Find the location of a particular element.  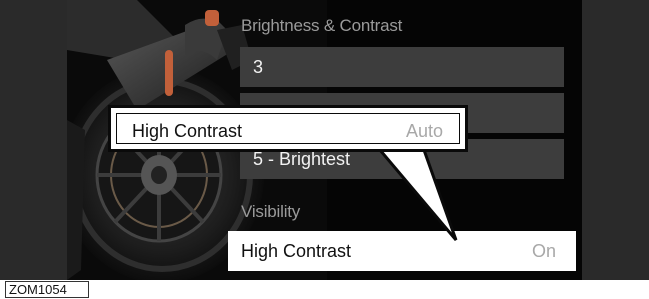

visibility-heading: Visibility is located at coordinates (271, 211).